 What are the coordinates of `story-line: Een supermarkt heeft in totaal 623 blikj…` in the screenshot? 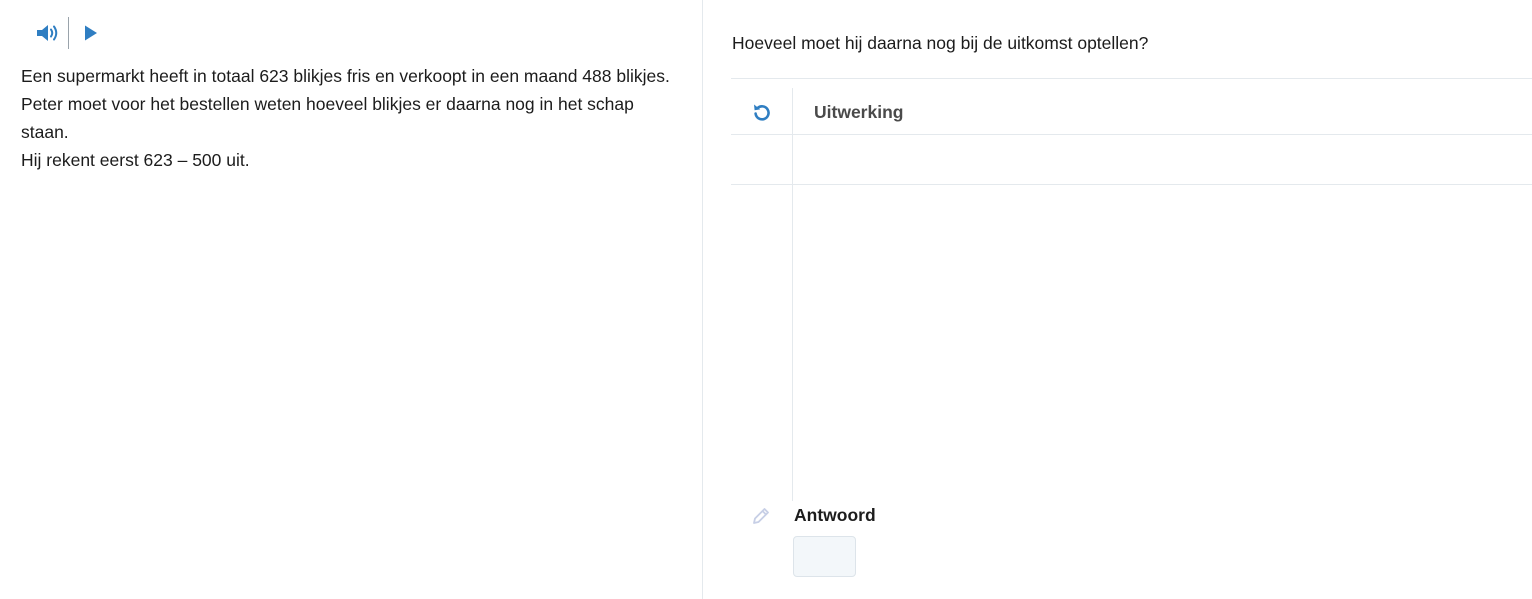 It's located at (345, 76).